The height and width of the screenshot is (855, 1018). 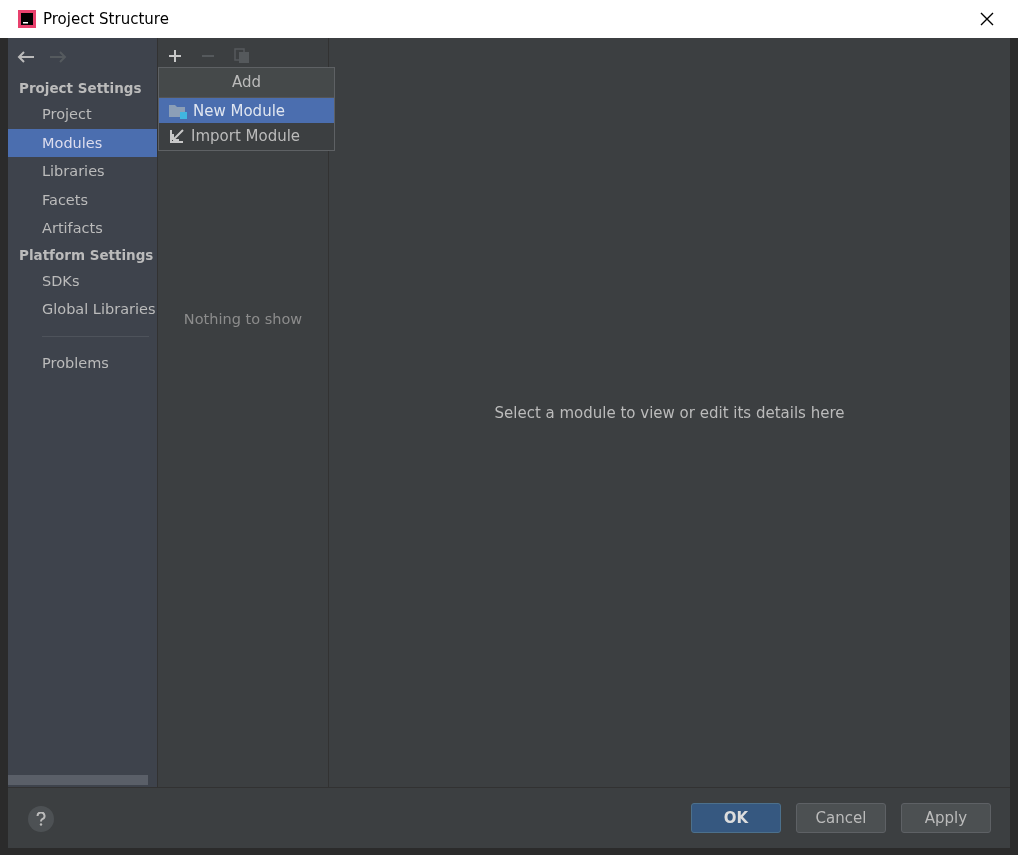 I want to click on sidebar-item: Global Libraries, so click(x=82, y=309).